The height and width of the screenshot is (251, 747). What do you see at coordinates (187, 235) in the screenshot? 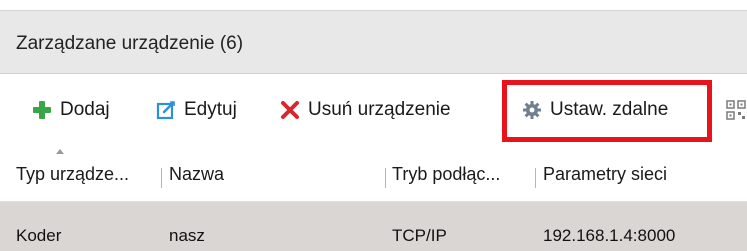
I see `cell-name: nasz` at bounding box center [187, 235].